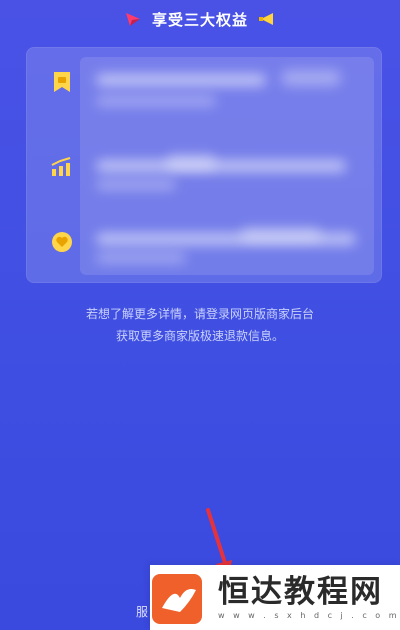 This screenshot has width=400, height=630. What do you see at coordinates (266, 19) in the screenshot?
I see `megaphone-icon` at bounding box center [266, 19].